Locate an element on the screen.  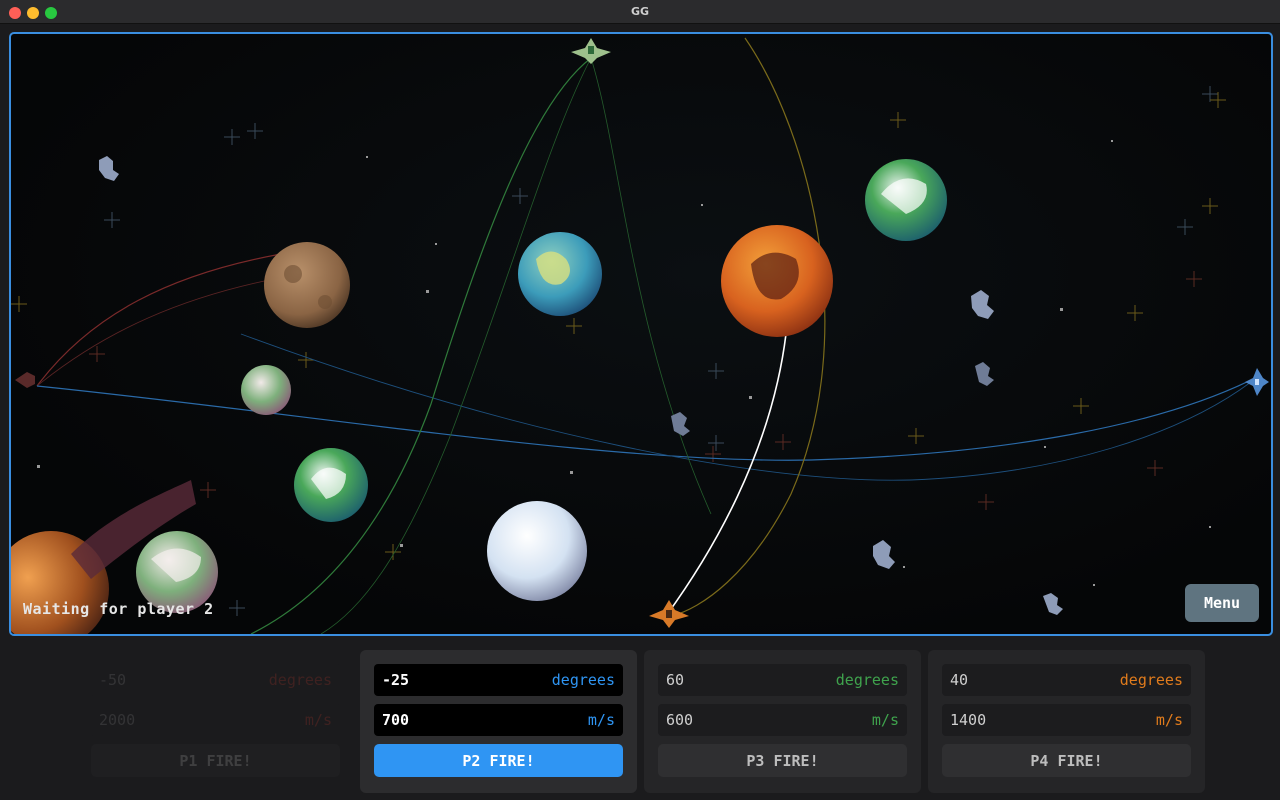
player-1-angle-unit: degrees is located at coordinates (300, 680).